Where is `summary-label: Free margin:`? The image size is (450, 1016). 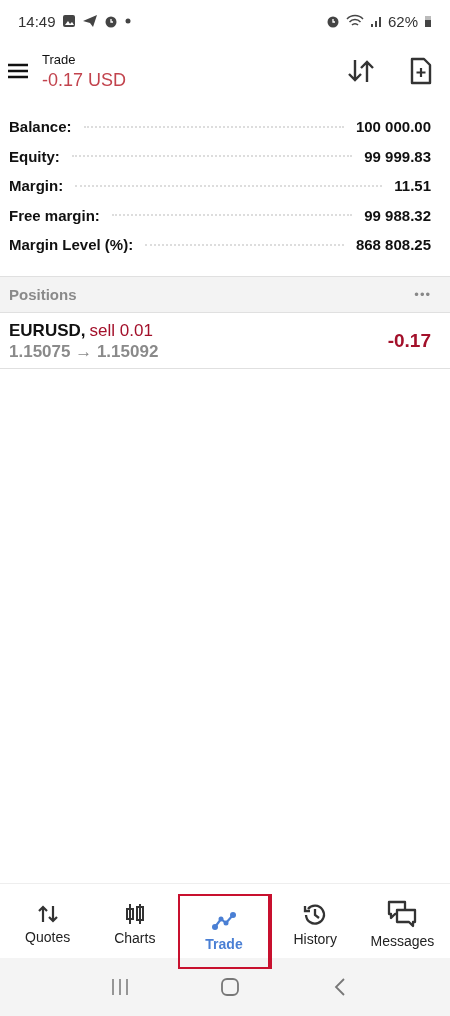
summary-label: Free margin: is located at coordinates (54, 215).